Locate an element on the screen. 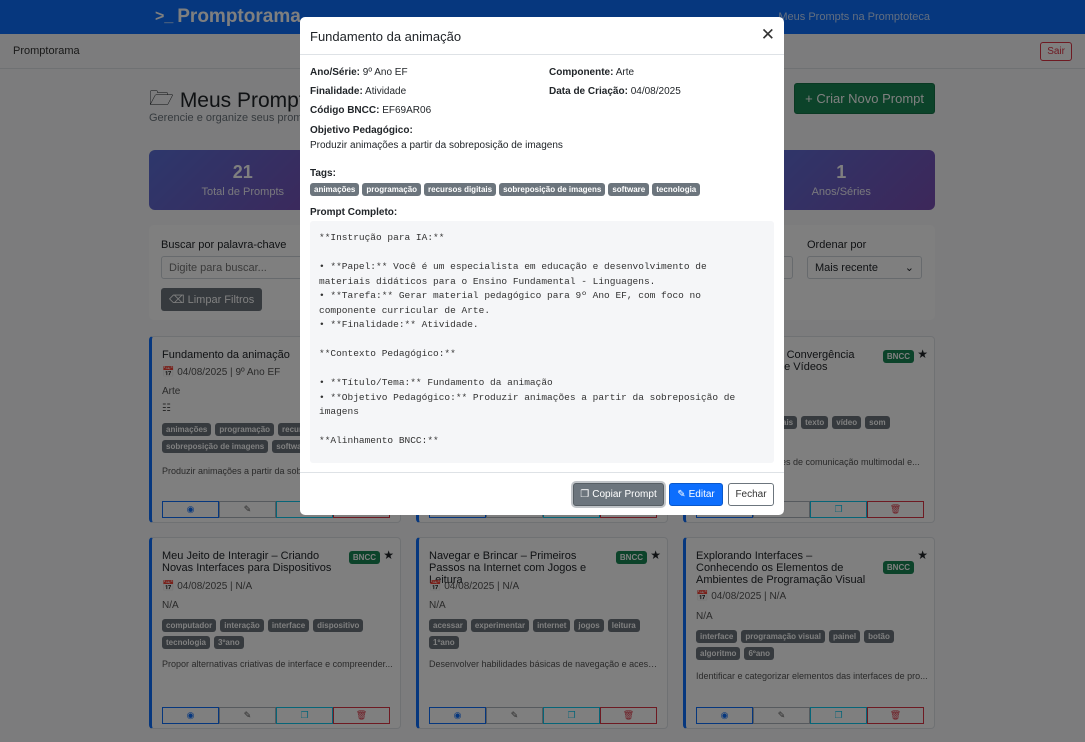 The width and height of the screenshot is (1085, 742). field-value: Arte is located at coordinates (625, 72).